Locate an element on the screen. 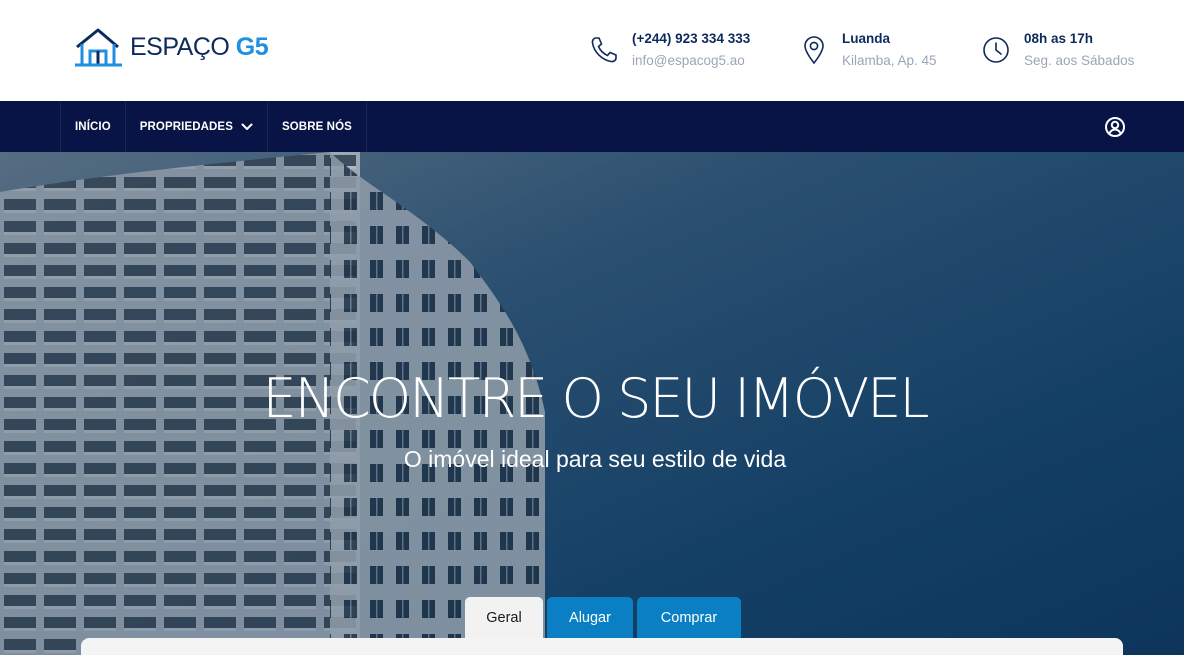  map-pin-icon is located at coordinates (814, 50).